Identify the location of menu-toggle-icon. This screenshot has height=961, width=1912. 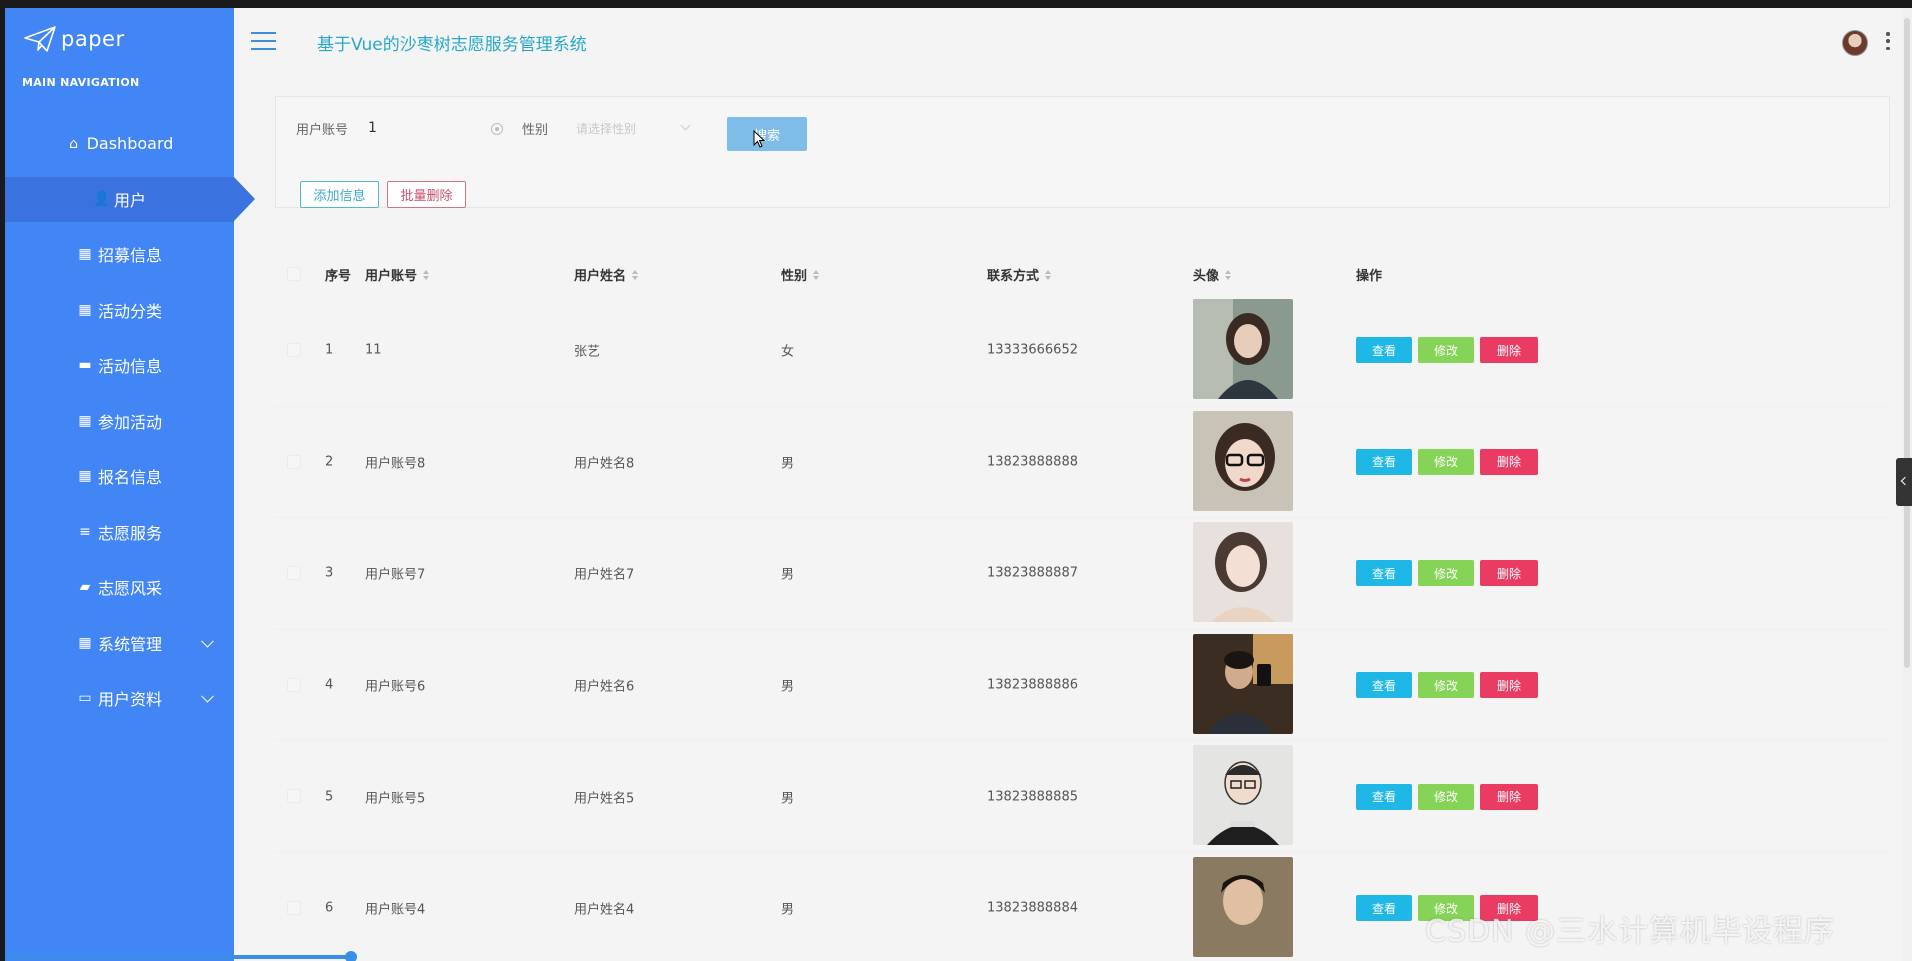
(263, 41).